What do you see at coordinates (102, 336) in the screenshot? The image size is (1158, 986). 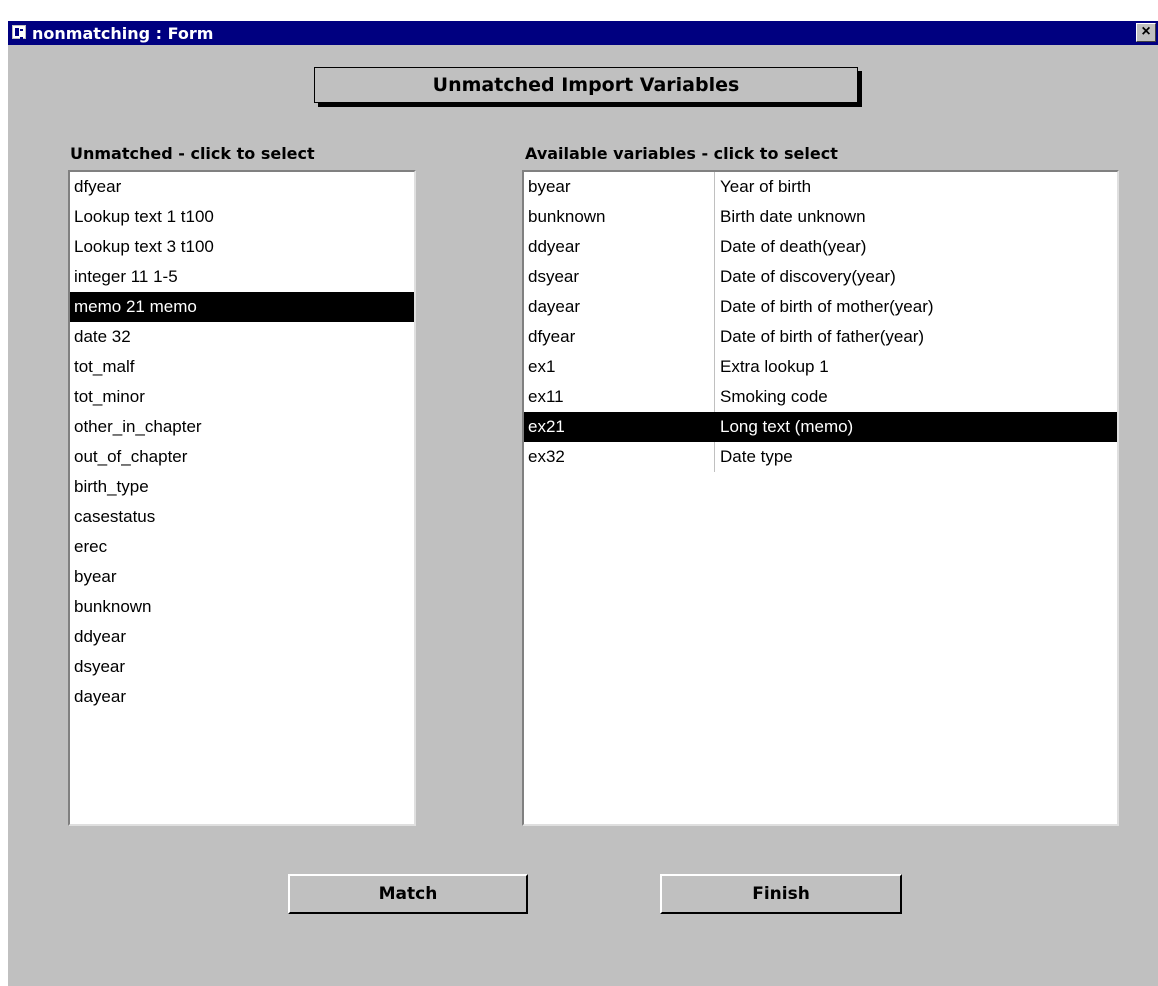 I see `unmatched-item-text: date 32` at bounding box center [102, 336].